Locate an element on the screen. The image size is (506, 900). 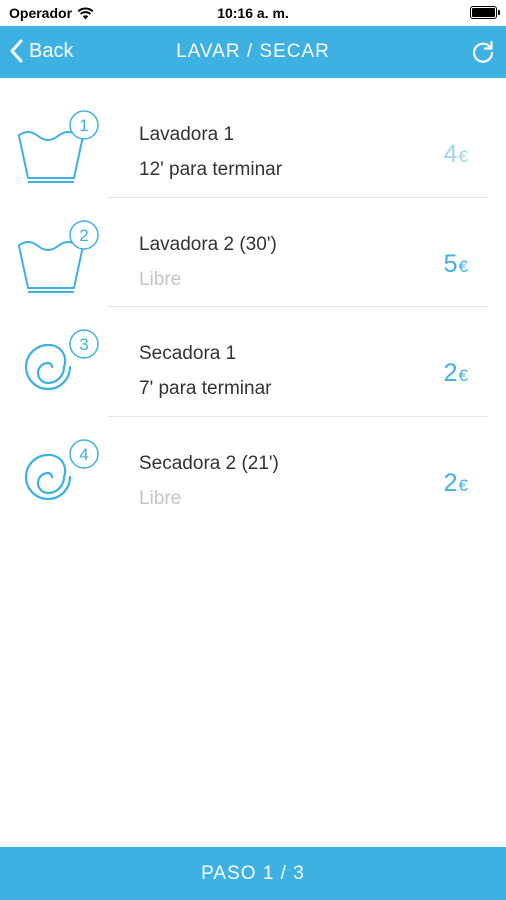
machine-number-badge: 4 is located at coordinates (83, 454).